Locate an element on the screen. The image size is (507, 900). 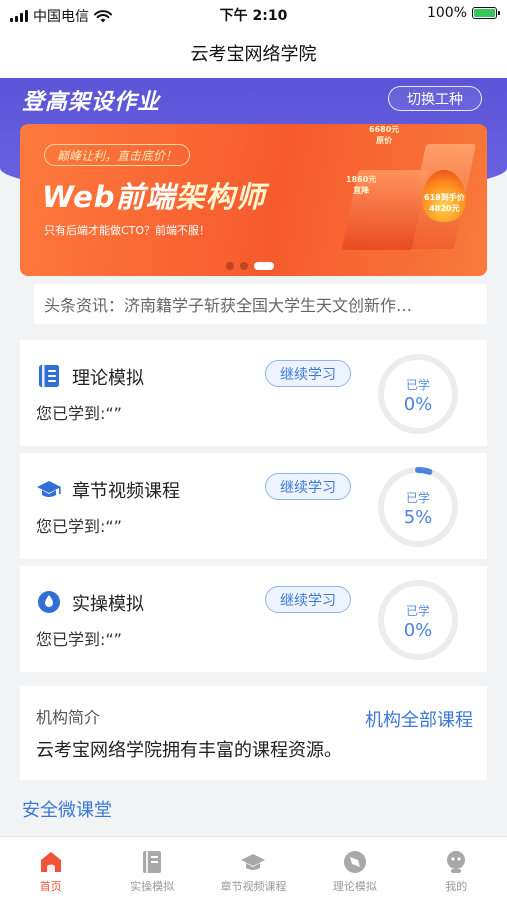
course-title: 章节视频课程 is located at coordinates (126, 491).